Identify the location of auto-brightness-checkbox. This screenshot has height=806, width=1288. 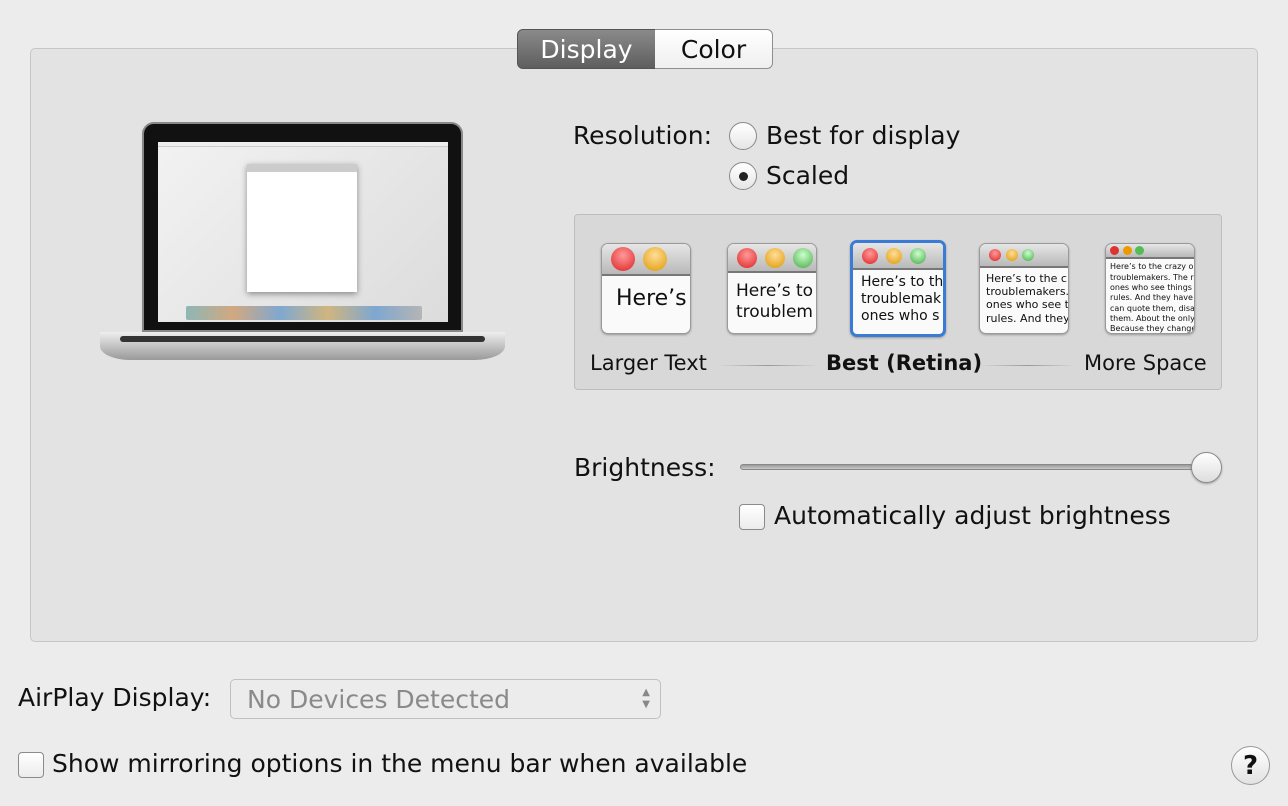
(752, 517).